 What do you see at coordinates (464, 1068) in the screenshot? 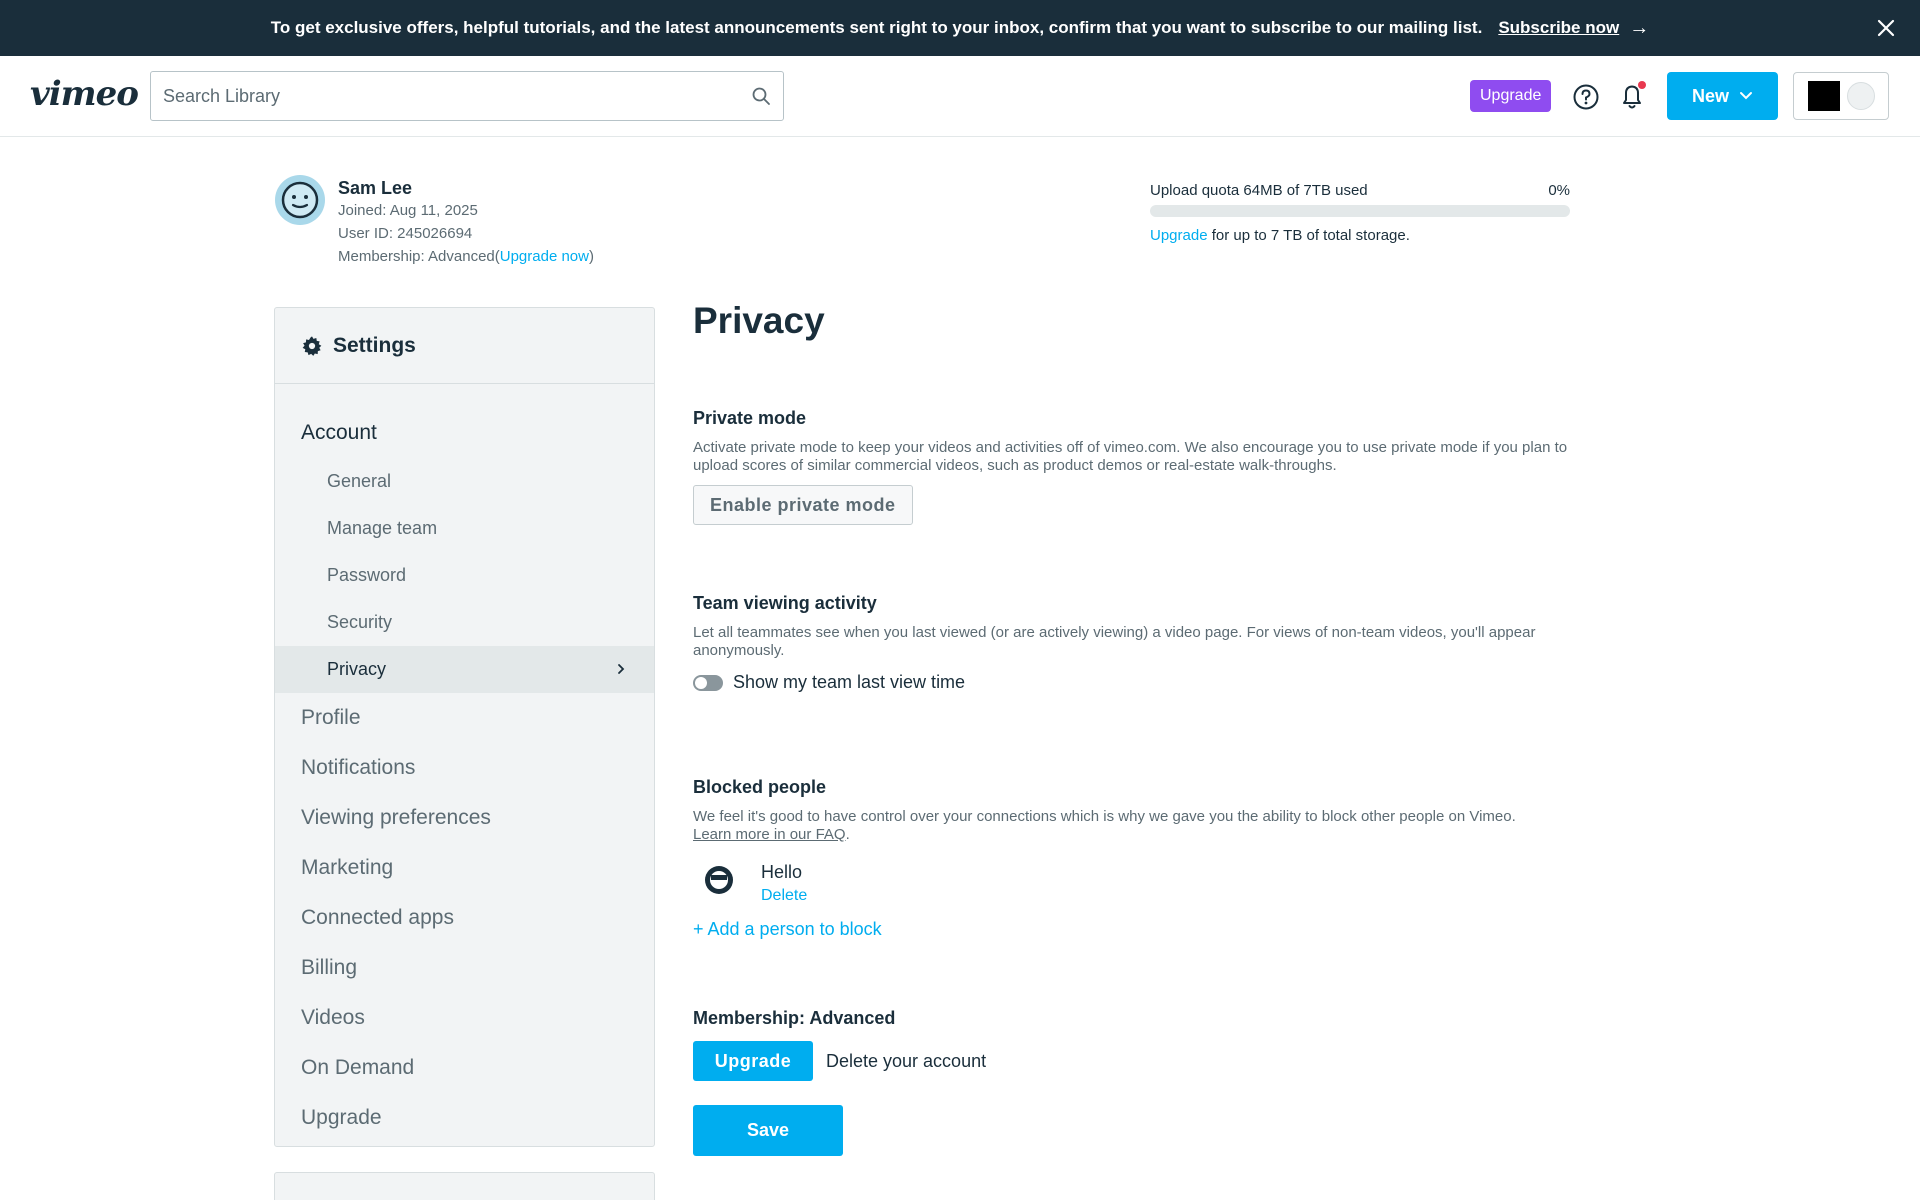
I see `sidebar-item-on-demand: On Demand` at bounding box center [464, 1068].